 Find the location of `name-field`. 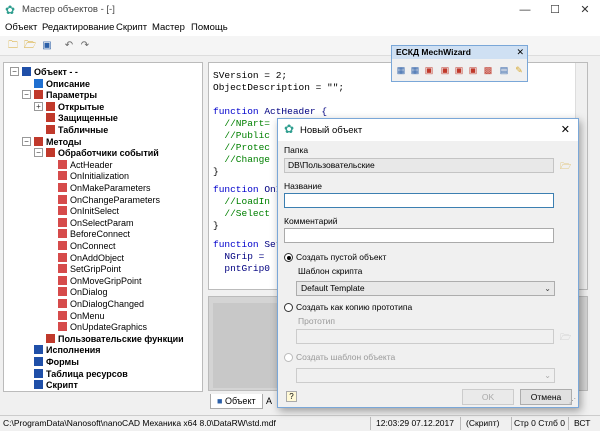

name-field is located at coordinates (419, 200).